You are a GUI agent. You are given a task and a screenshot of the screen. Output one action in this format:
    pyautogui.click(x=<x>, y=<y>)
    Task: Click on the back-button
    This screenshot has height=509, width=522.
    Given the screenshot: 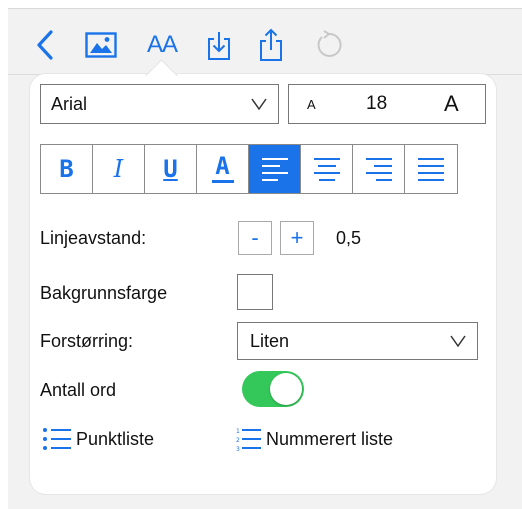 What is the action you would take?
    pyautogui.click(x=45, y=45)
    